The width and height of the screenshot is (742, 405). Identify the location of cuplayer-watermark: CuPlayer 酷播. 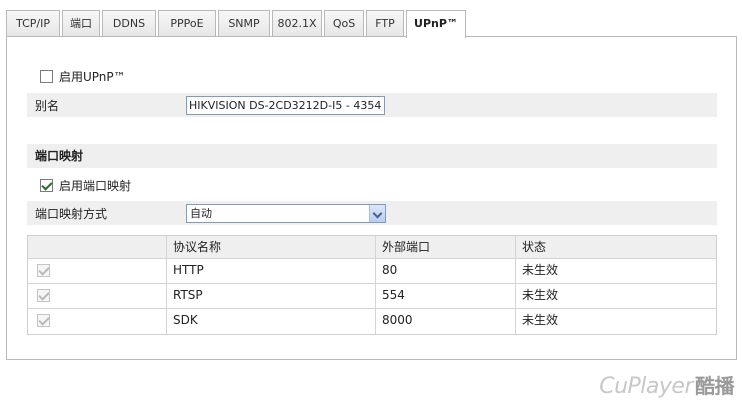
(666, 384).